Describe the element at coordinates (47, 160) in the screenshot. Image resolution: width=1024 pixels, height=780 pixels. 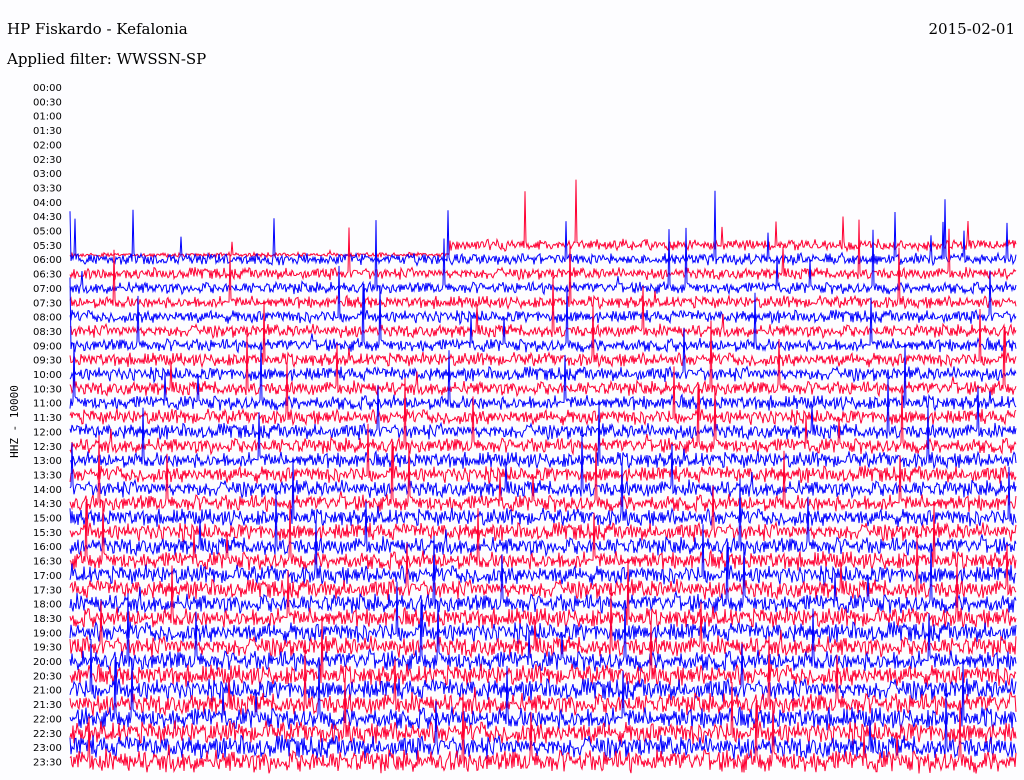
I see `row-time-label: 02:30` at that location.